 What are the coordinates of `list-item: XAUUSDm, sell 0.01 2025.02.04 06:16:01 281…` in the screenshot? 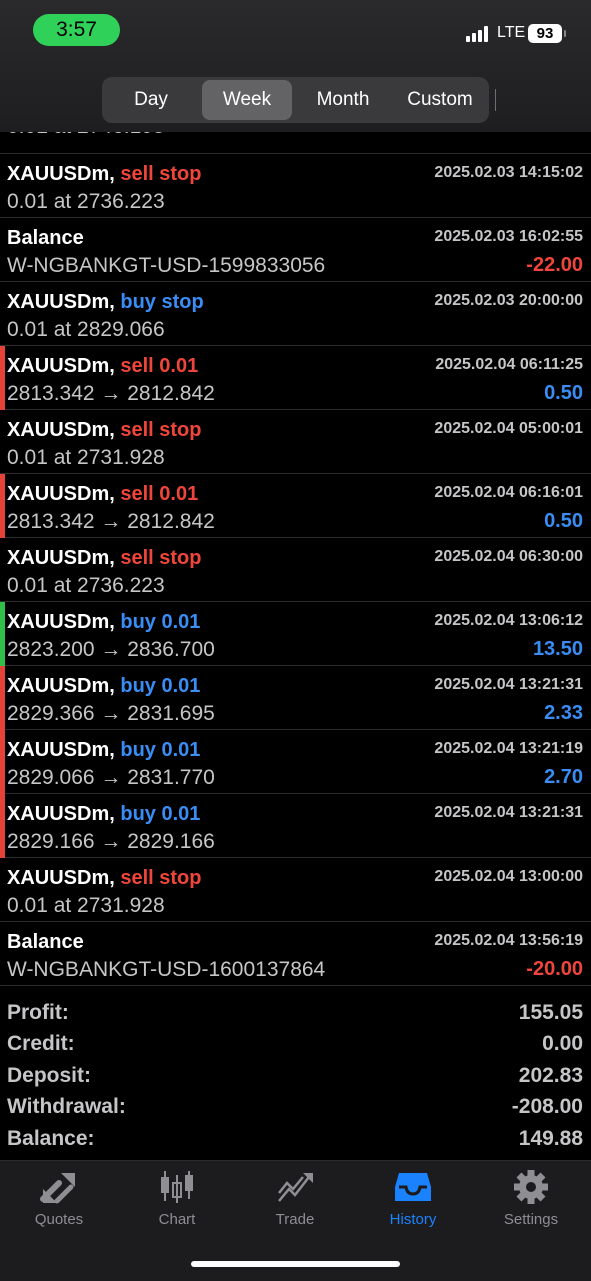 It's located at (295, 506).